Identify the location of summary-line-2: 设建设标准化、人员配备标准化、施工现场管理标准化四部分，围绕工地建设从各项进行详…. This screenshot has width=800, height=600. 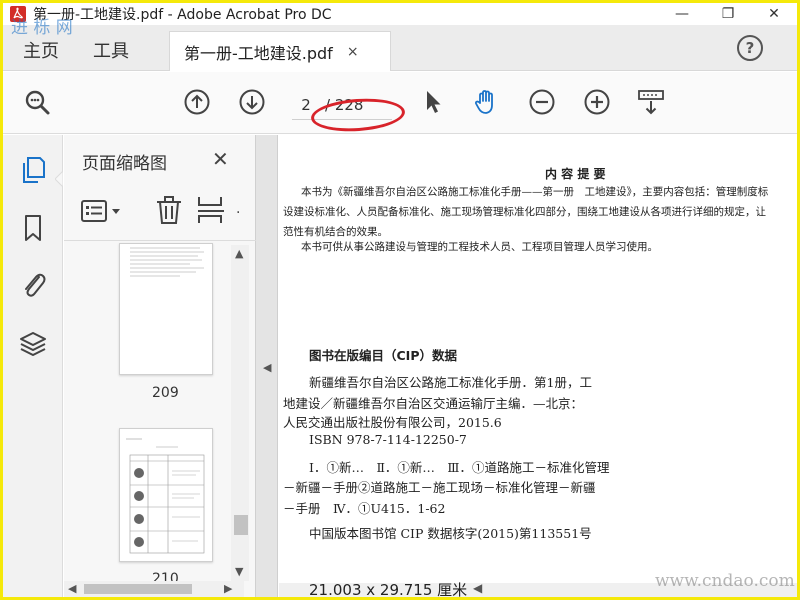
(524, 212).